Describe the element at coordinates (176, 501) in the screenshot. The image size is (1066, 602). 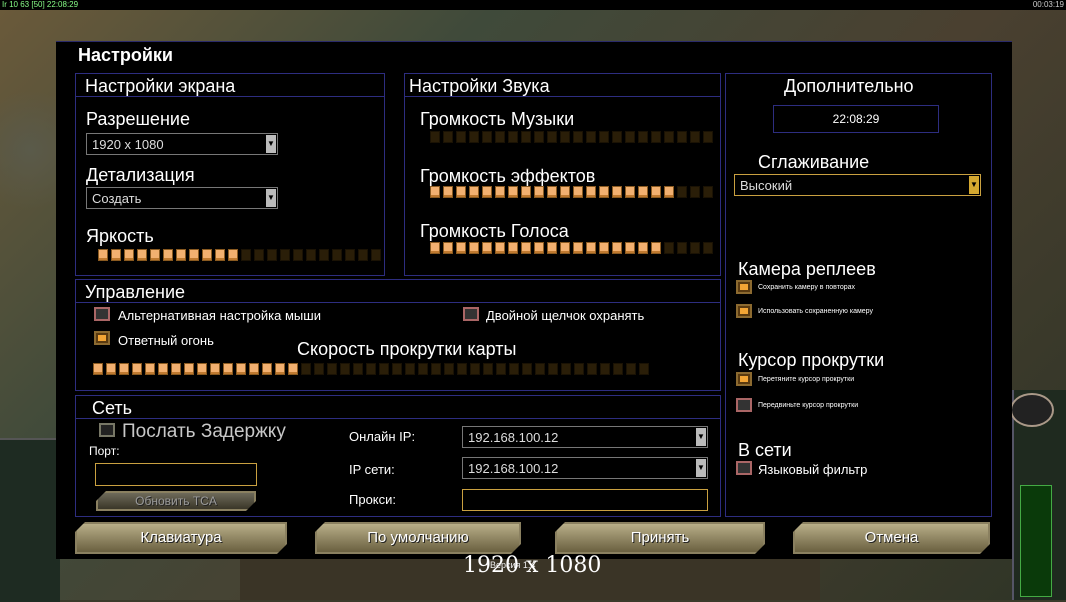
I see `update-tca-button: Обновить TCA` at that location.